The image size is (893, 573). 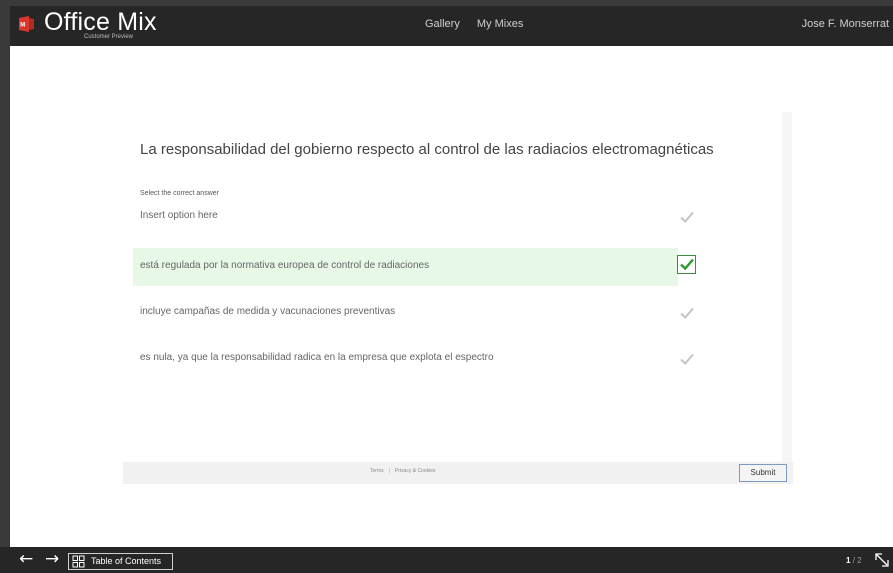 What do you see at coordinates (882, 560) in the screenshot?
I see `expand-icon` at bounding box center [882, 560].